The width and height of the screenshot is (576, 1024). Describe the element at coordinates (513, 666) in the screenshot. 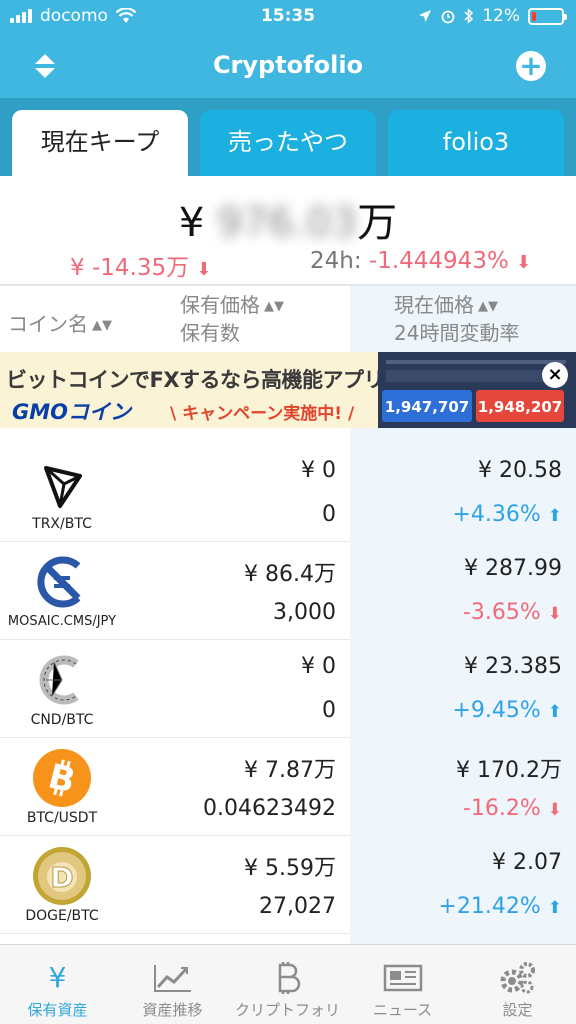

I see `current-price: ¥ 23.385` at that location.